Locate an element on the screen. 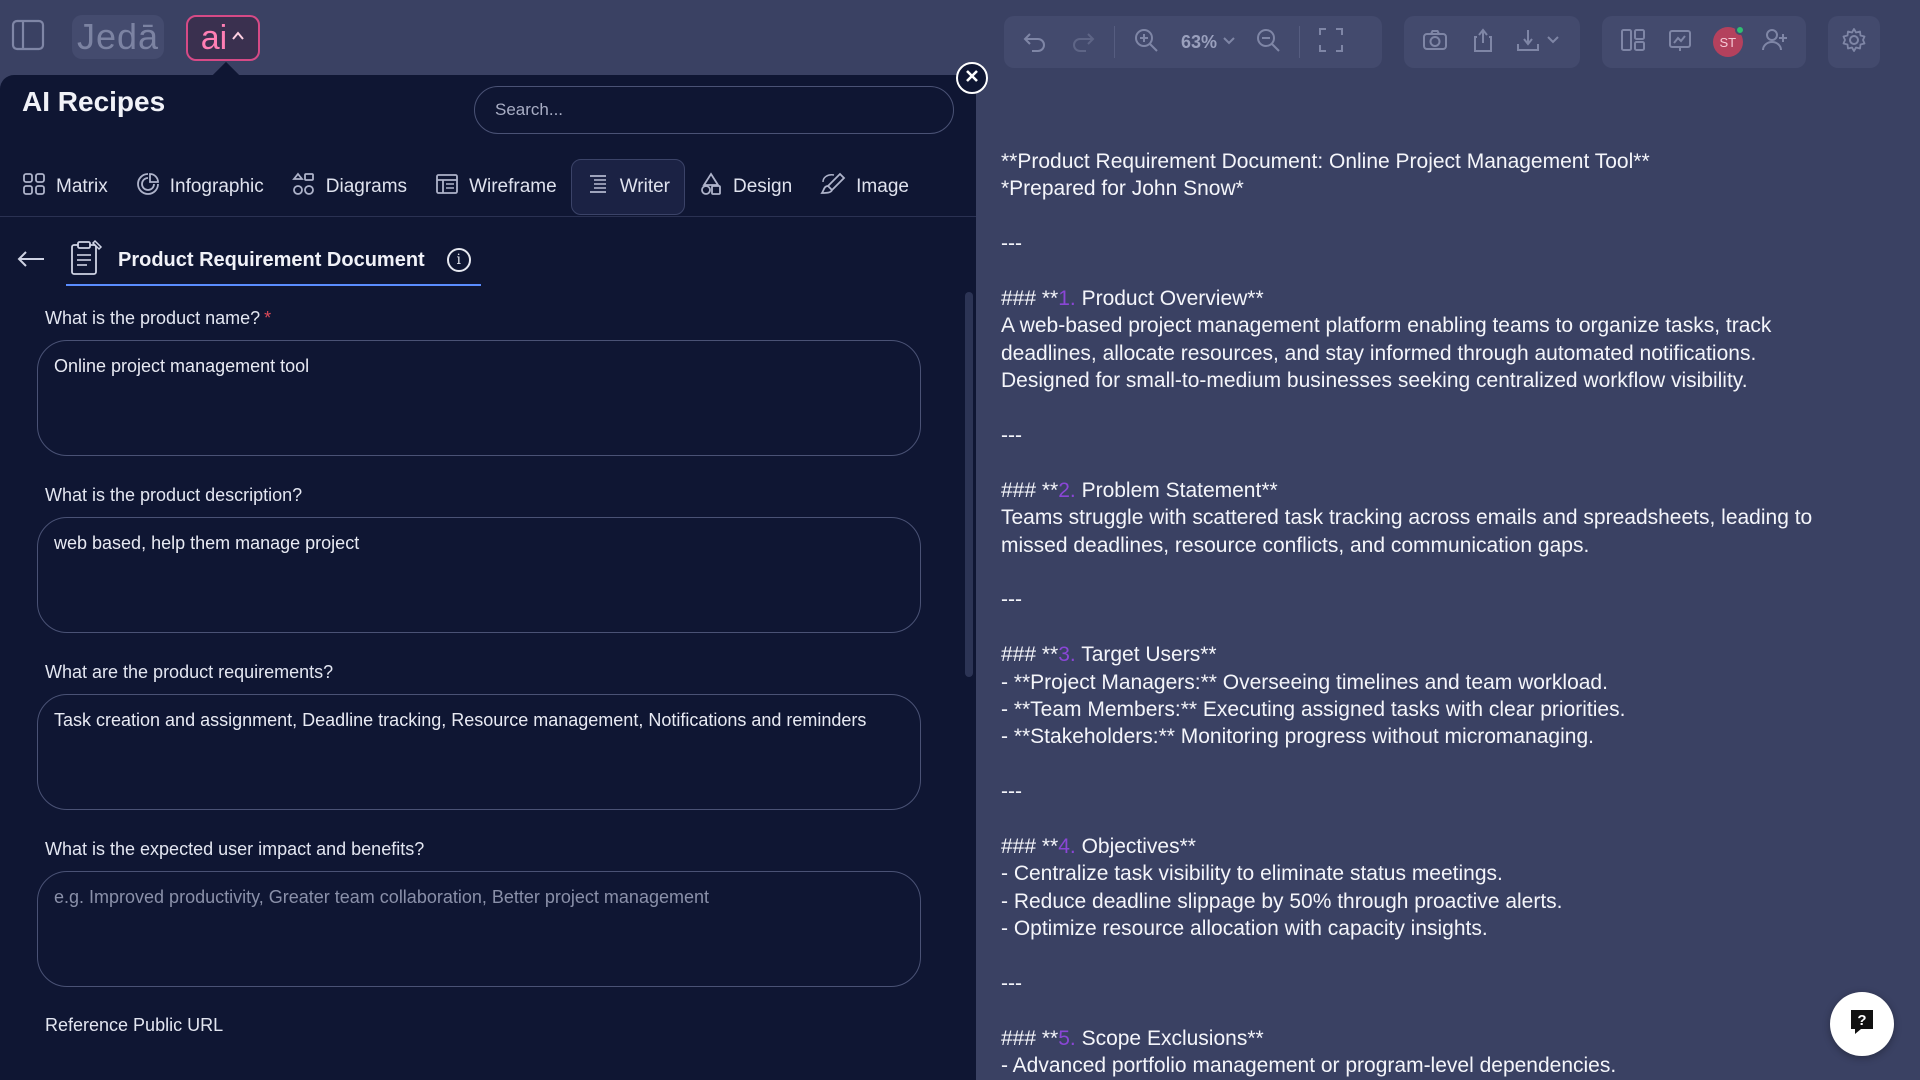 The image size is (1920, 1080). online-status-dot is located at coordinates (1739, 30).